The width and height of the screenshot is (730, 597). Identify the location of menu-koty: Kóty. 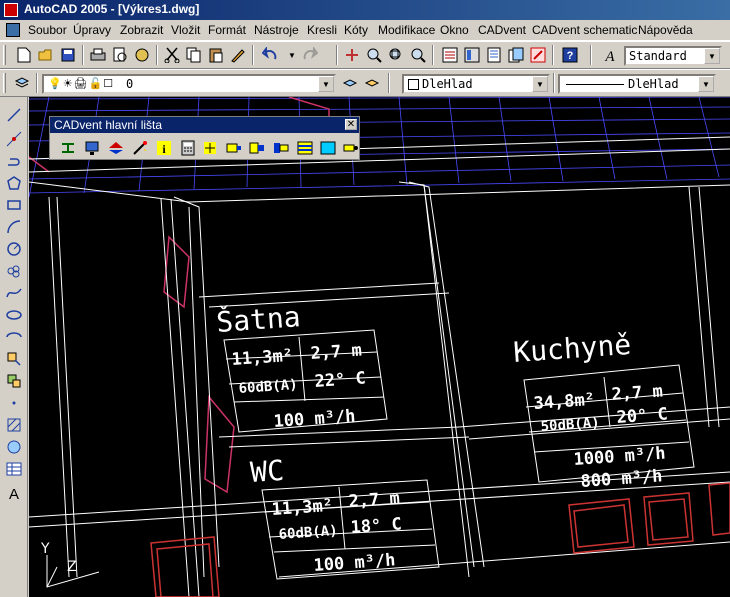
(356, 30).